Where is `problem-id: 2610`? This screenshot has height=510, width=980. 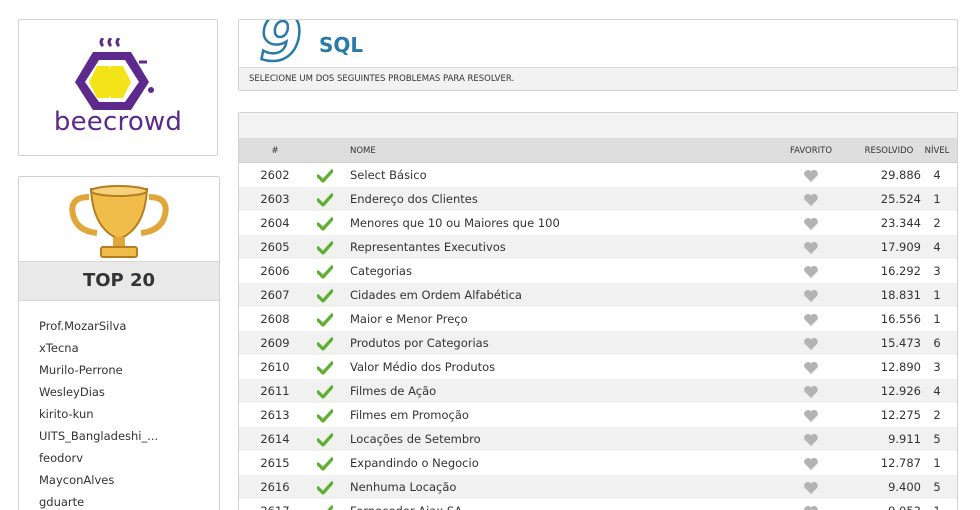 problem-id: 2610 is located at coordinates (275, 367).